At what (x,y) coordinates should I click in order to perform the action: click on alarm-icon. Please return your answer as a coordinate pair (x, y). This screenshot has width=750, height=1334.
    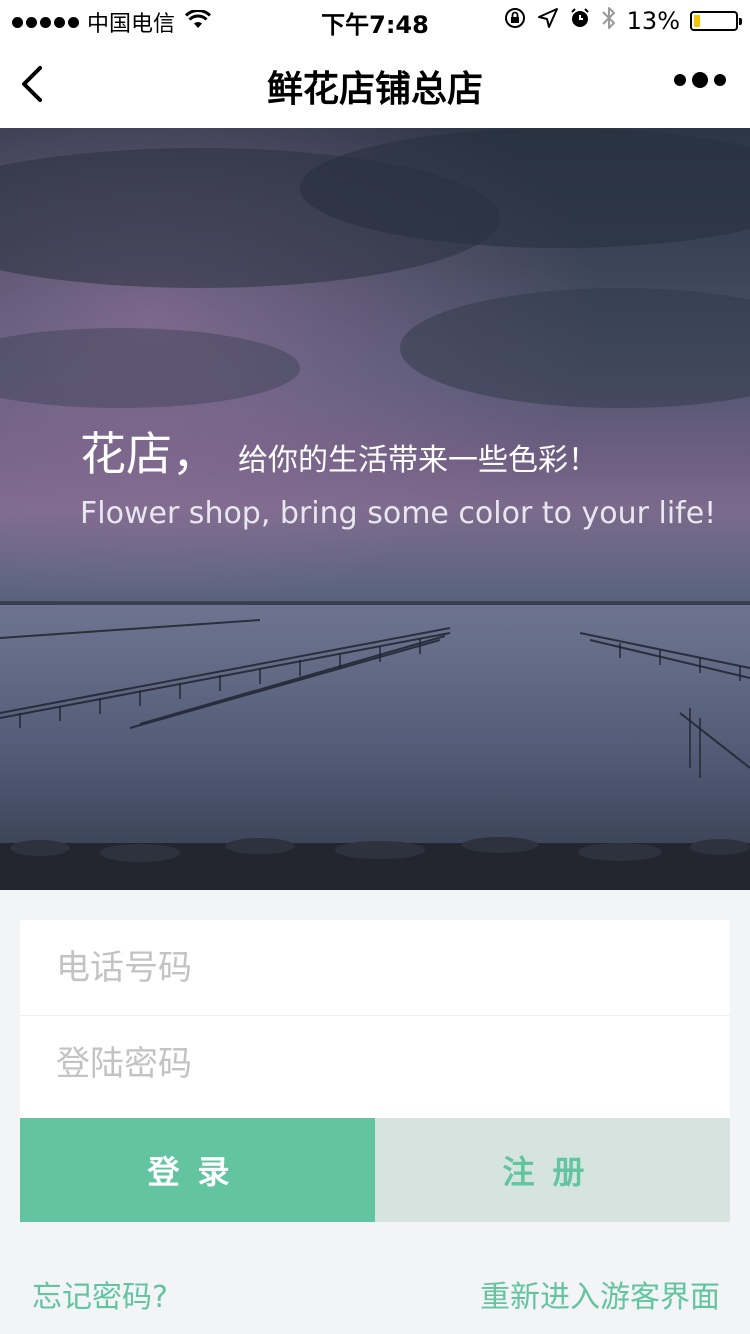
    Looking at the image, I should click on (580, 21).